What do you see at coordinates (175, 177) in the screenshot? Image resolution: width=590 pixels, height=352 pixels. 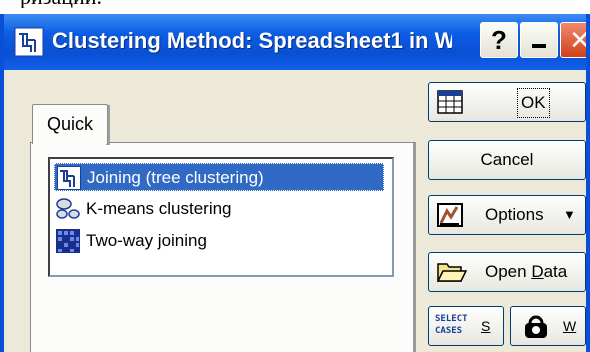 I see `list-item-label: Joining (tree clustering)` at bounding box center [175, 177].